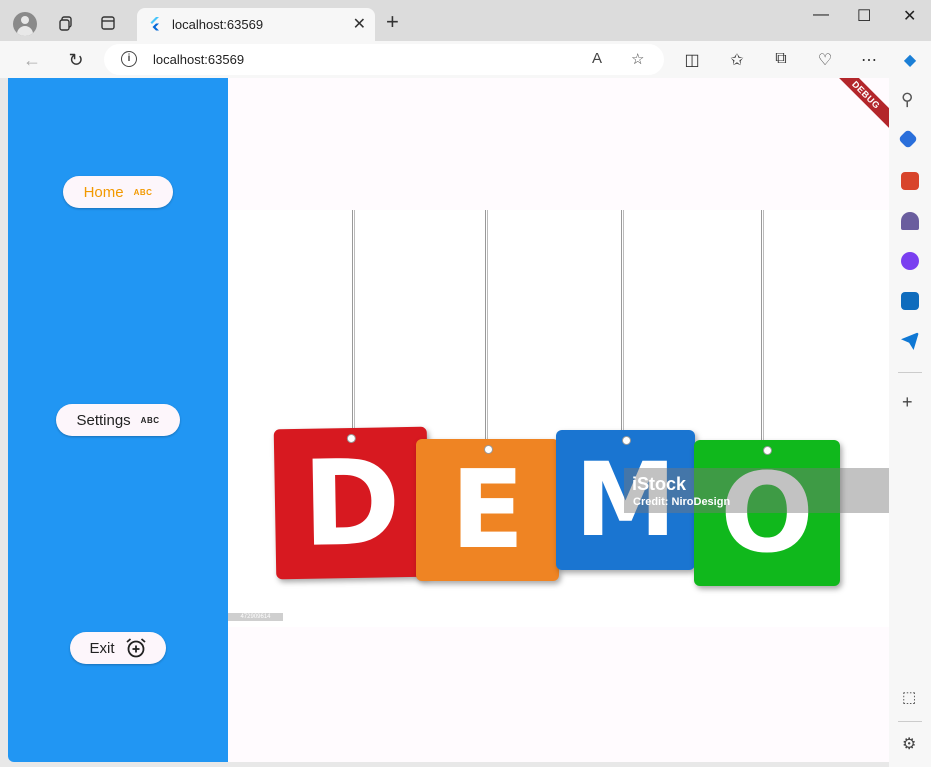 The image size is (931, 767). Describe the element at coordinates (637, 59) in the screenshot. I see `favorite-star-icon: ☆` at that location.